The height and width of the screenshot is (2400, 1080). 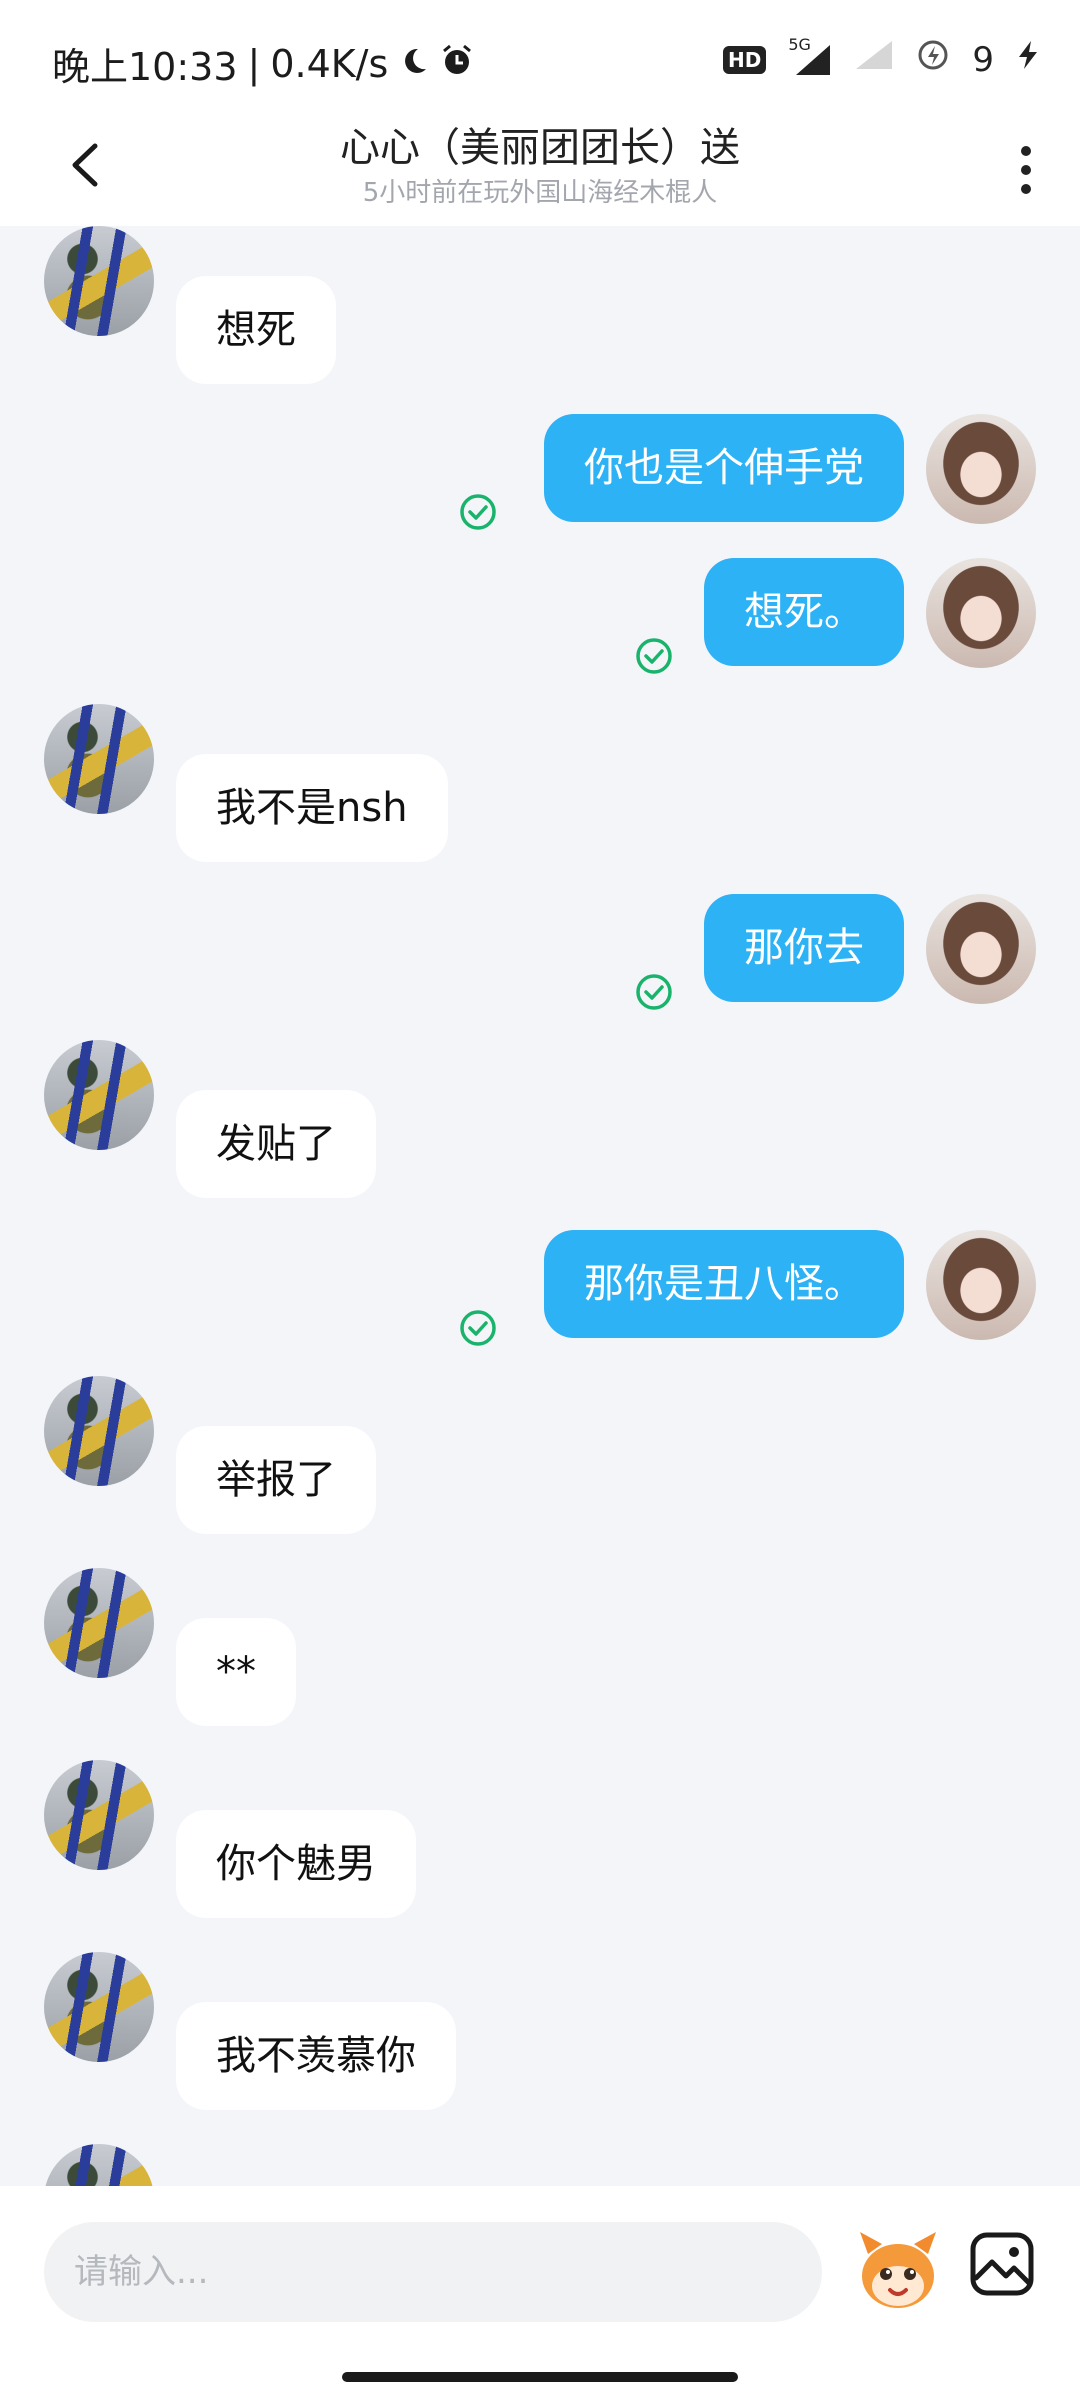 I want to click on battery-saver-icon, so click(x=933, y=59).